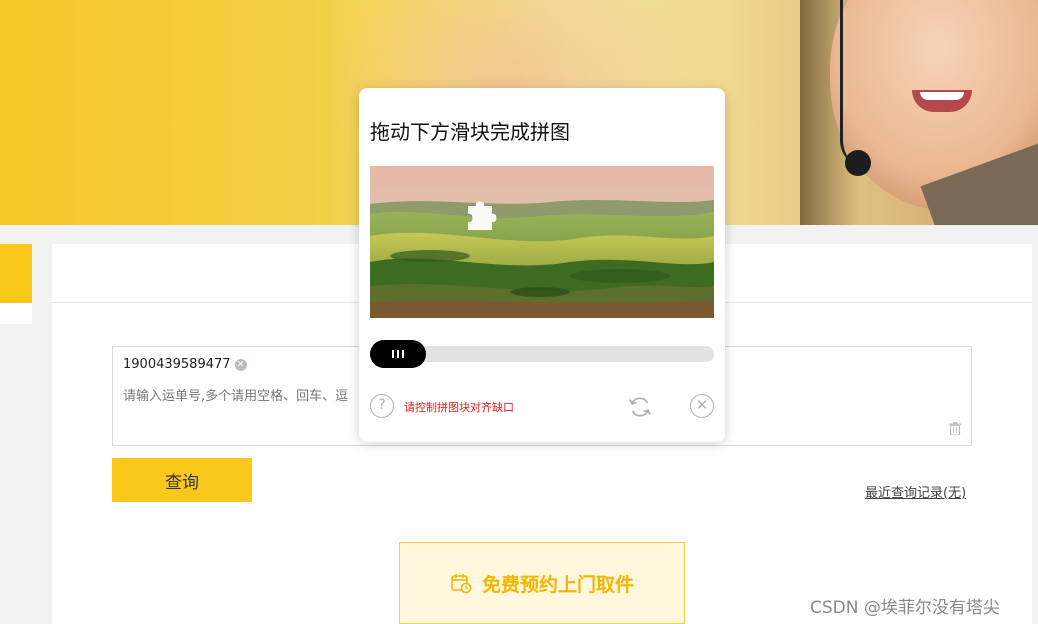  Describe the element at coordinates (177, 364) in the screenshot. I see `waybill-tag-value: 1900439589477` at that location.